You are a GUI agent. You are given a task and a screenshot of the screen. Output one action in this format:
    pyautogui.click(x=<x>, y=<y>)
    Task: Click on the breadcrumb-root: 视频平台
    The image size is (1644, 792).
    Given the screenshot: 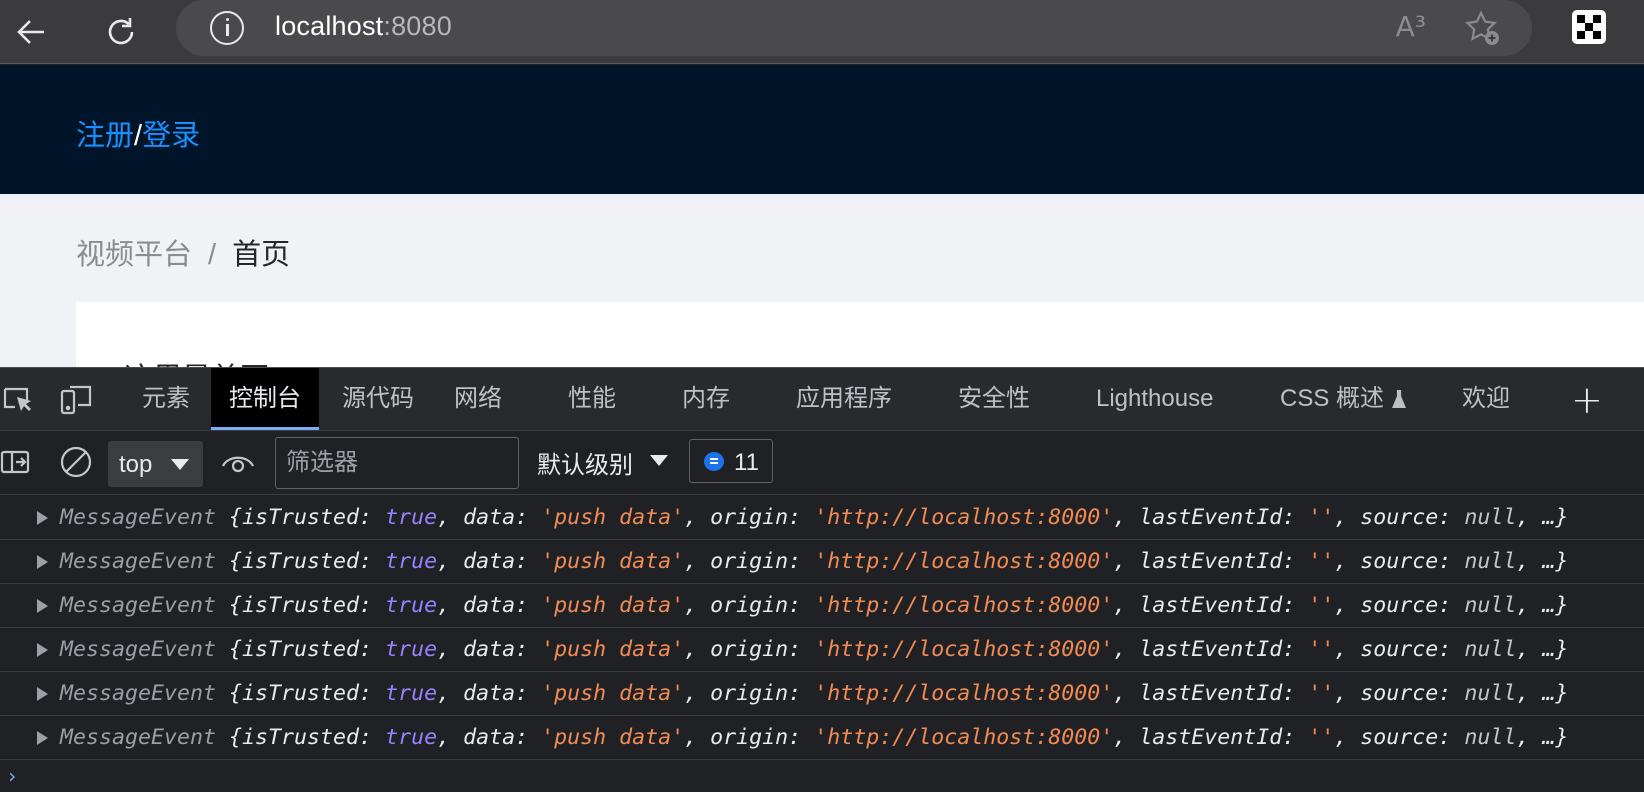 What is the action you would take?
    pyautogui.click(x=134, y=255)
    